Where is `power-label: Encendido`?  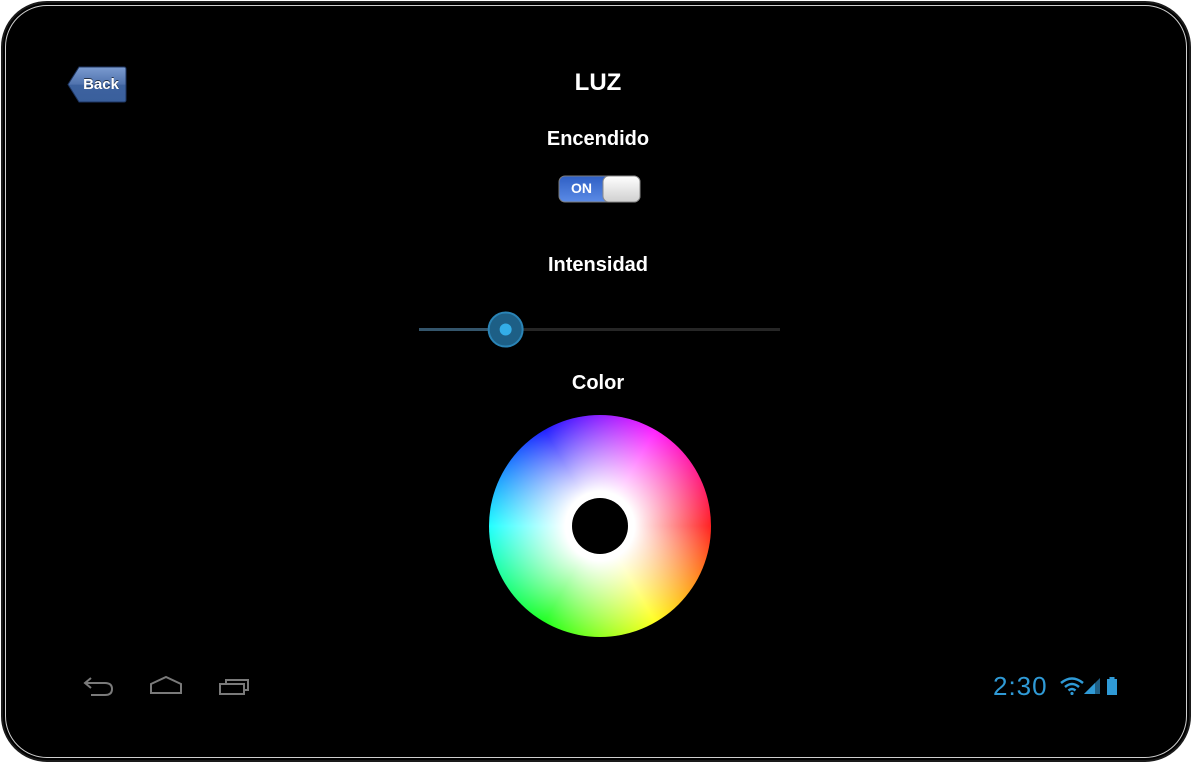 power-label: Encendido is located at coordinates (598, 139).